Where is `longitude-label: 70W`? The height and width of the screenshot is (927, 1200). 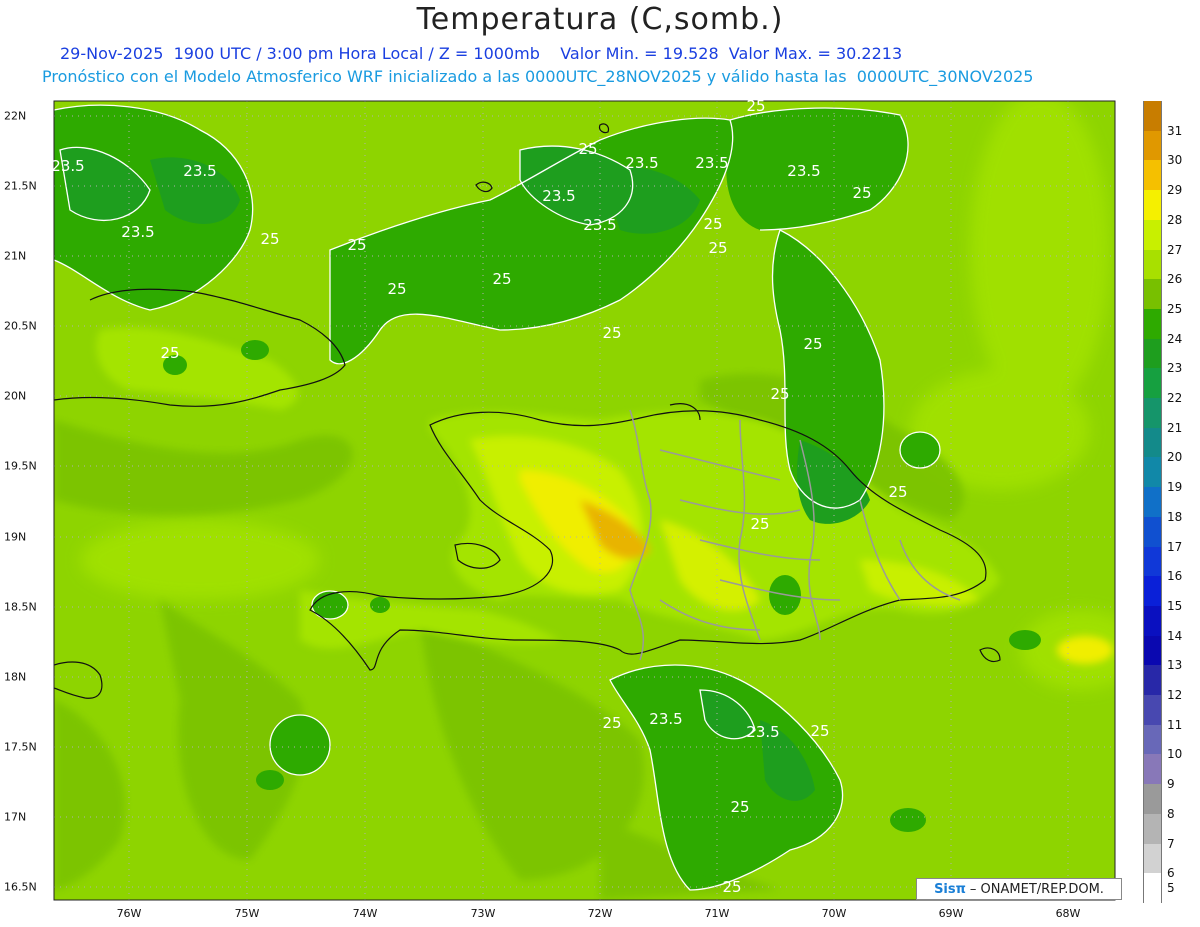 longitude-label: 70W is located at coordinates (834, 913).